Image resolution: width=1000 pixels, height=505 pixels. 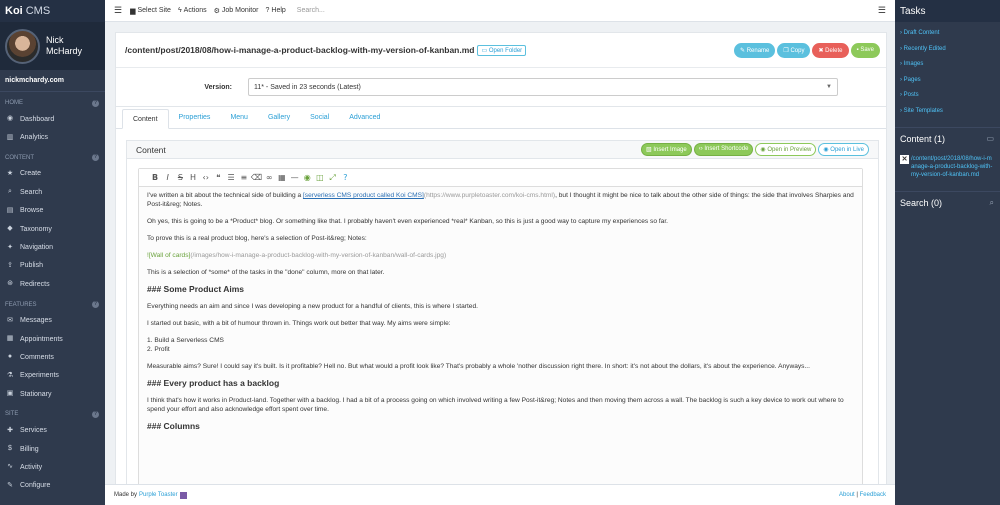 What do you see at coordinates (31, 266) in the screenshot?
I see `sidebar-item-label: Publish` at bounding box center [31, 266].